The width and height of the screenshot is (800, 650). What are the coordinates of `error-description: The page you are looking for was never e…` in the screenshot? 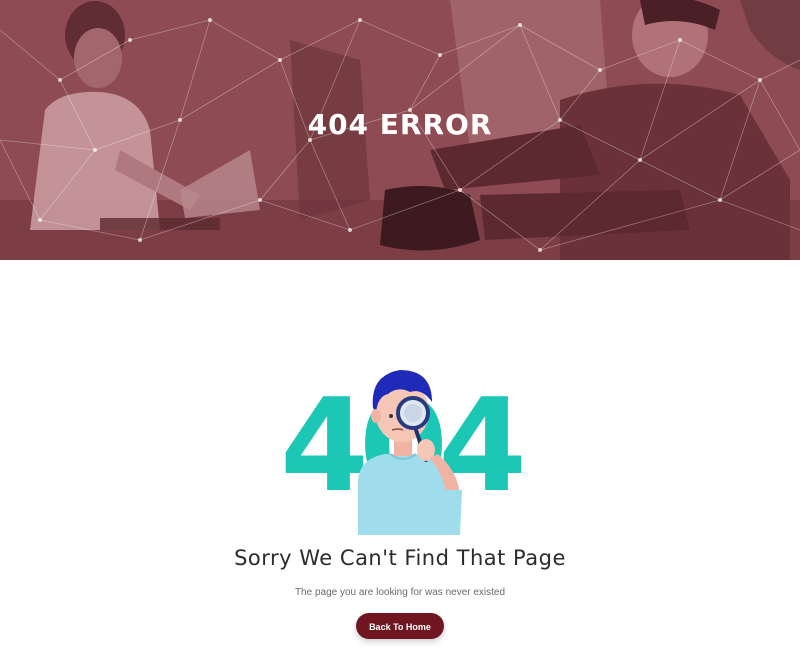 It's located at (400, 592).